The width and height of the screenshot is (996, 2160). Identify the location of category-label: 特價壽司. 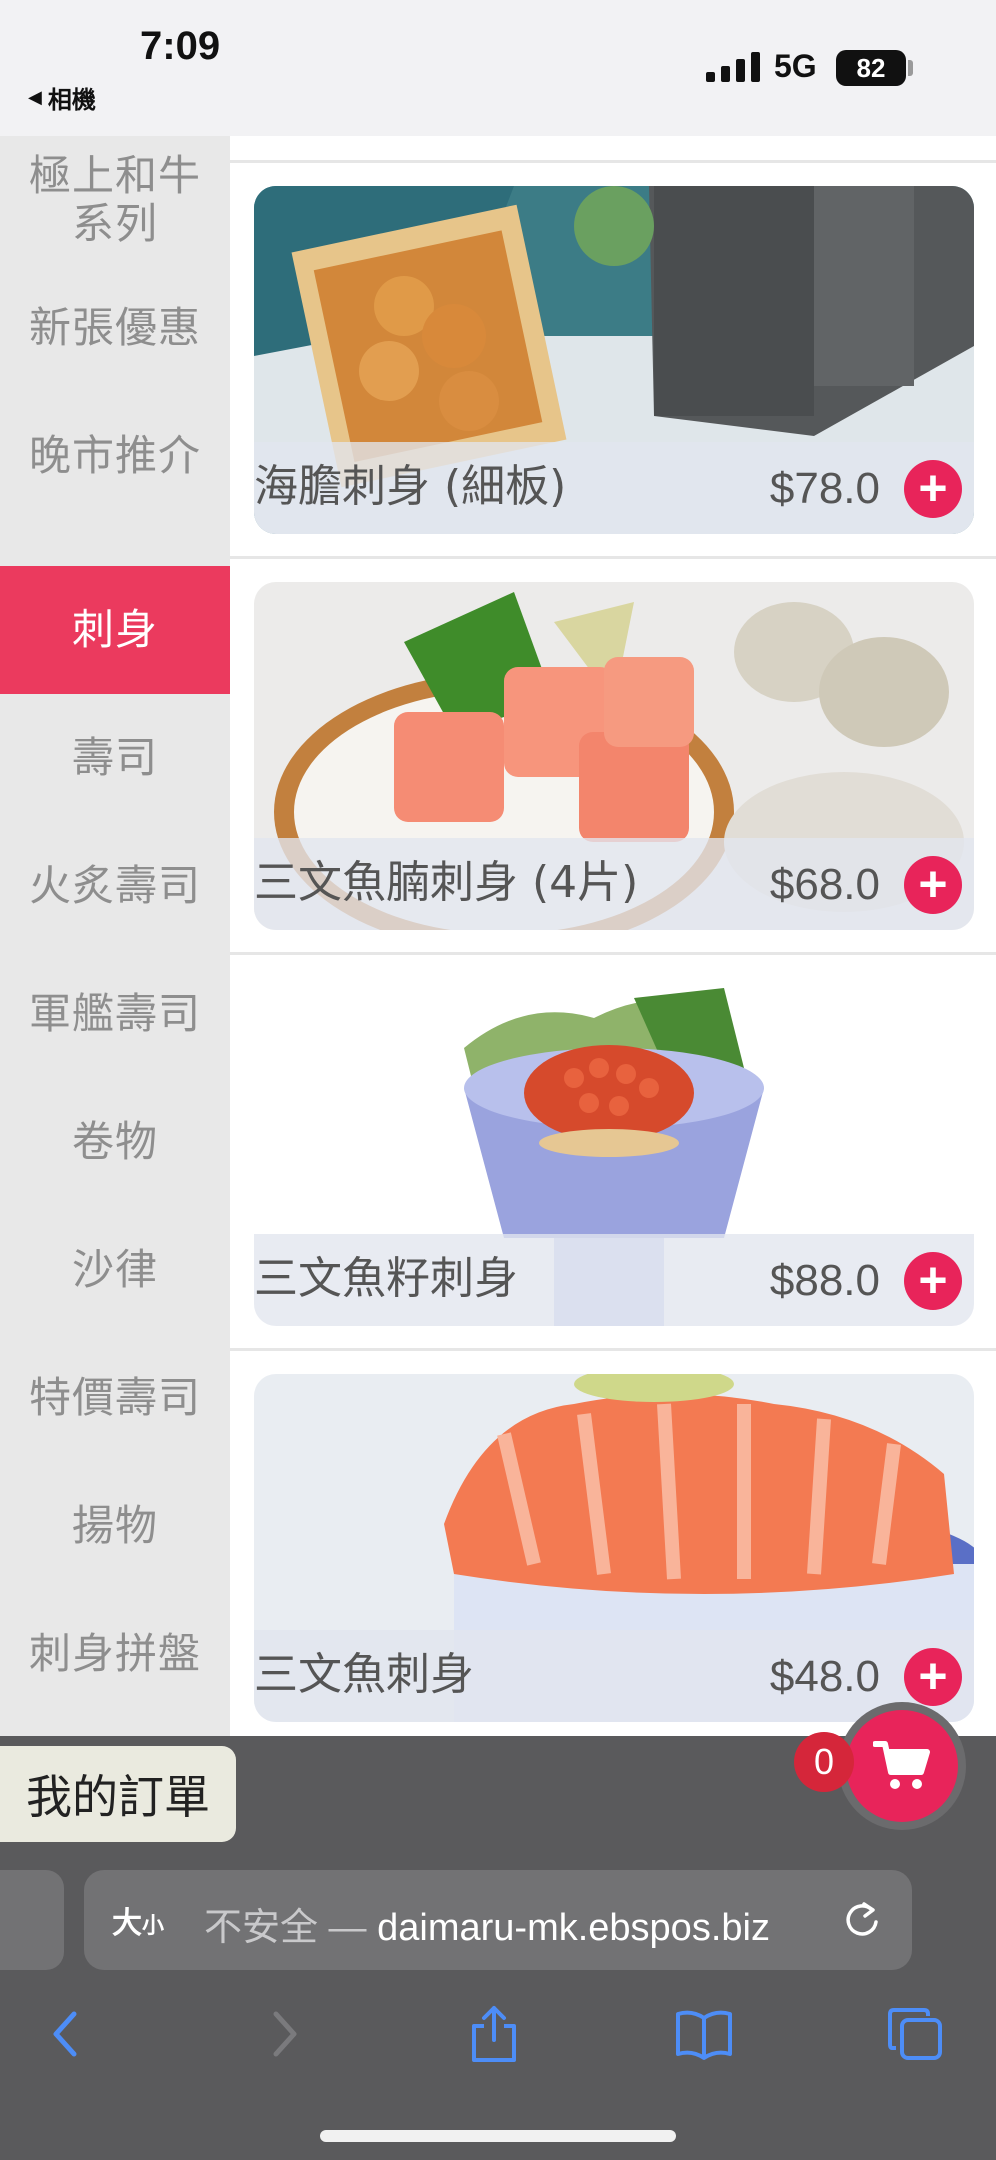
(114, 1397).